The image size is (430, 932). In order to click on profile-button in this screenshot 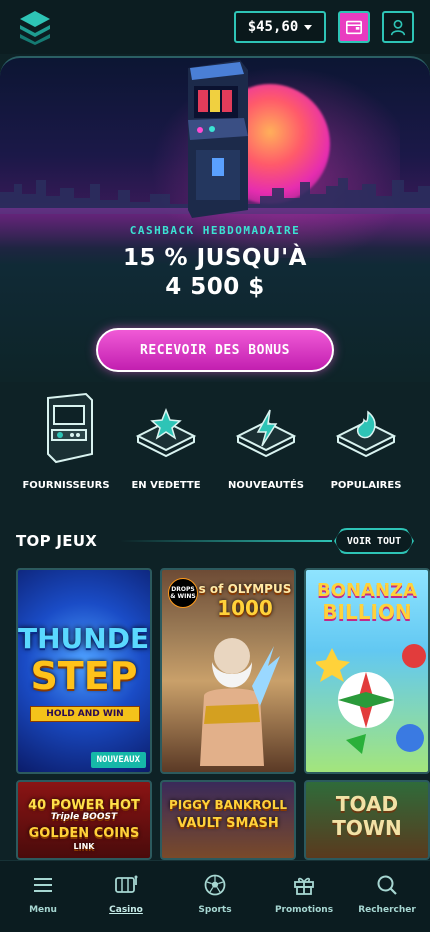, I will do `click(398, 27)`.